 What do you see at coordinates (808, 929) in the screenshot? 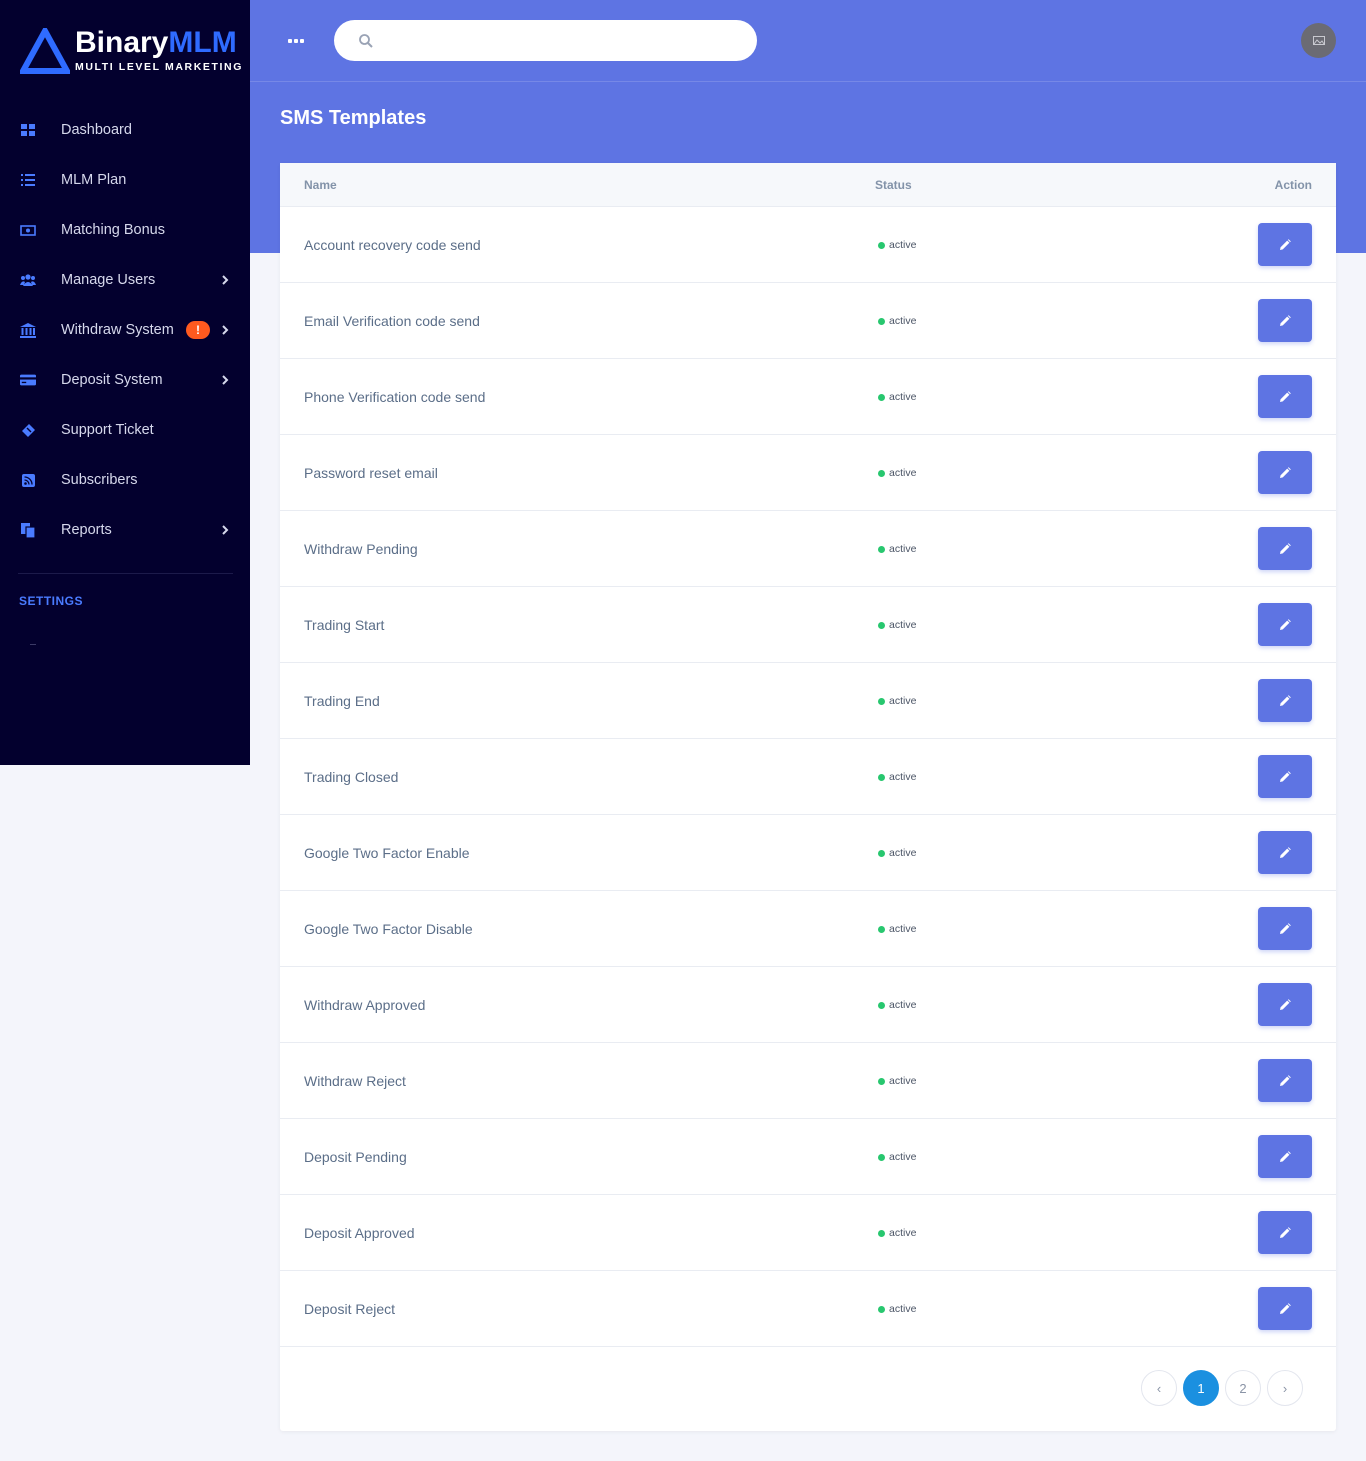
I see `table-row: Google Two Factor Disable active` at bounding box center [808, 929].